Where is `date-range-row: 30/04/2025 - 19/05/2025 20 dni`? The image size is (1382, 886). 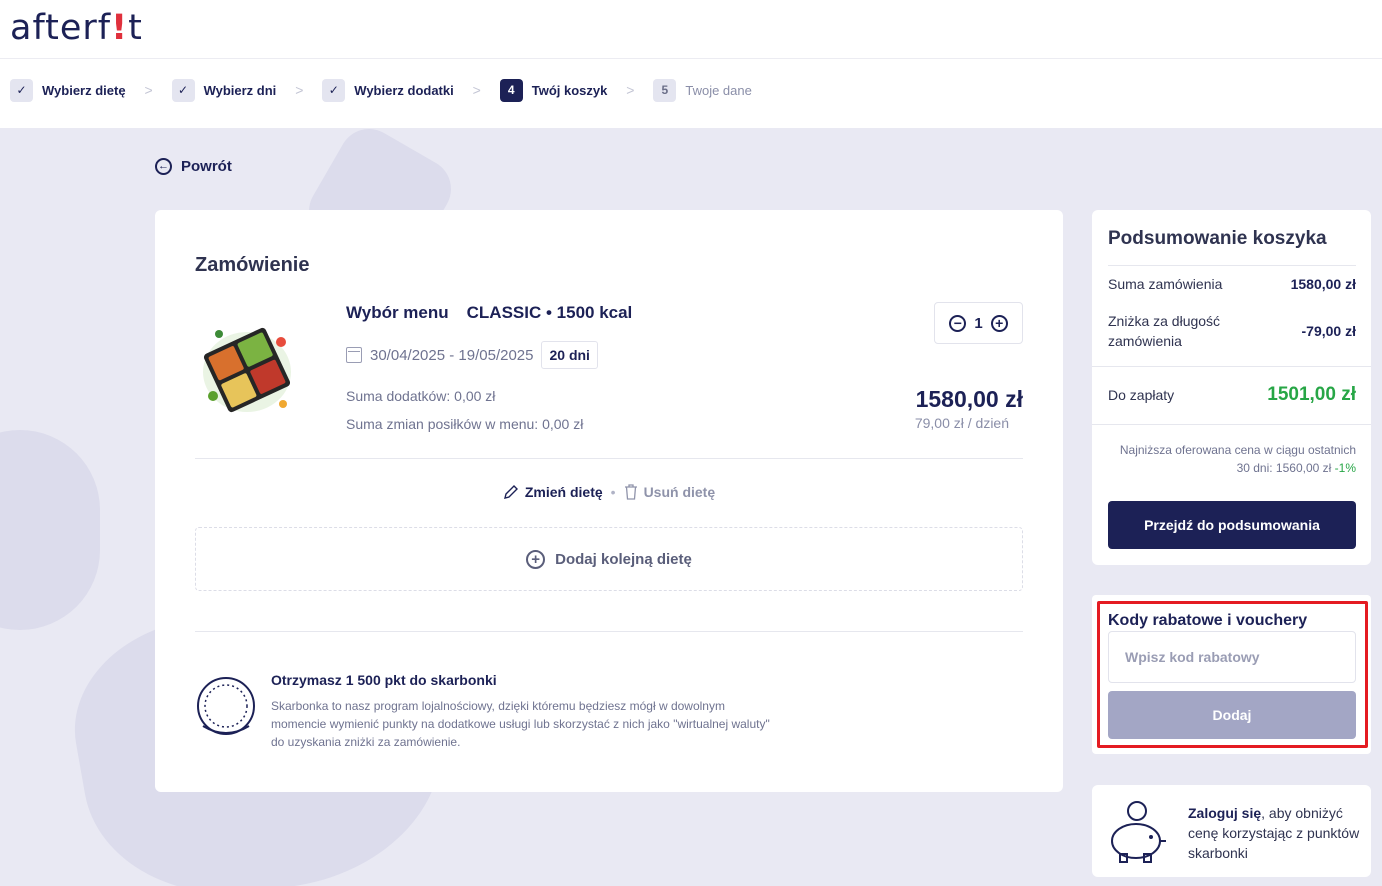
date-range-row: 30/04/2025 - 19/05/2025 20 dni is located at coordinates (472, 355).